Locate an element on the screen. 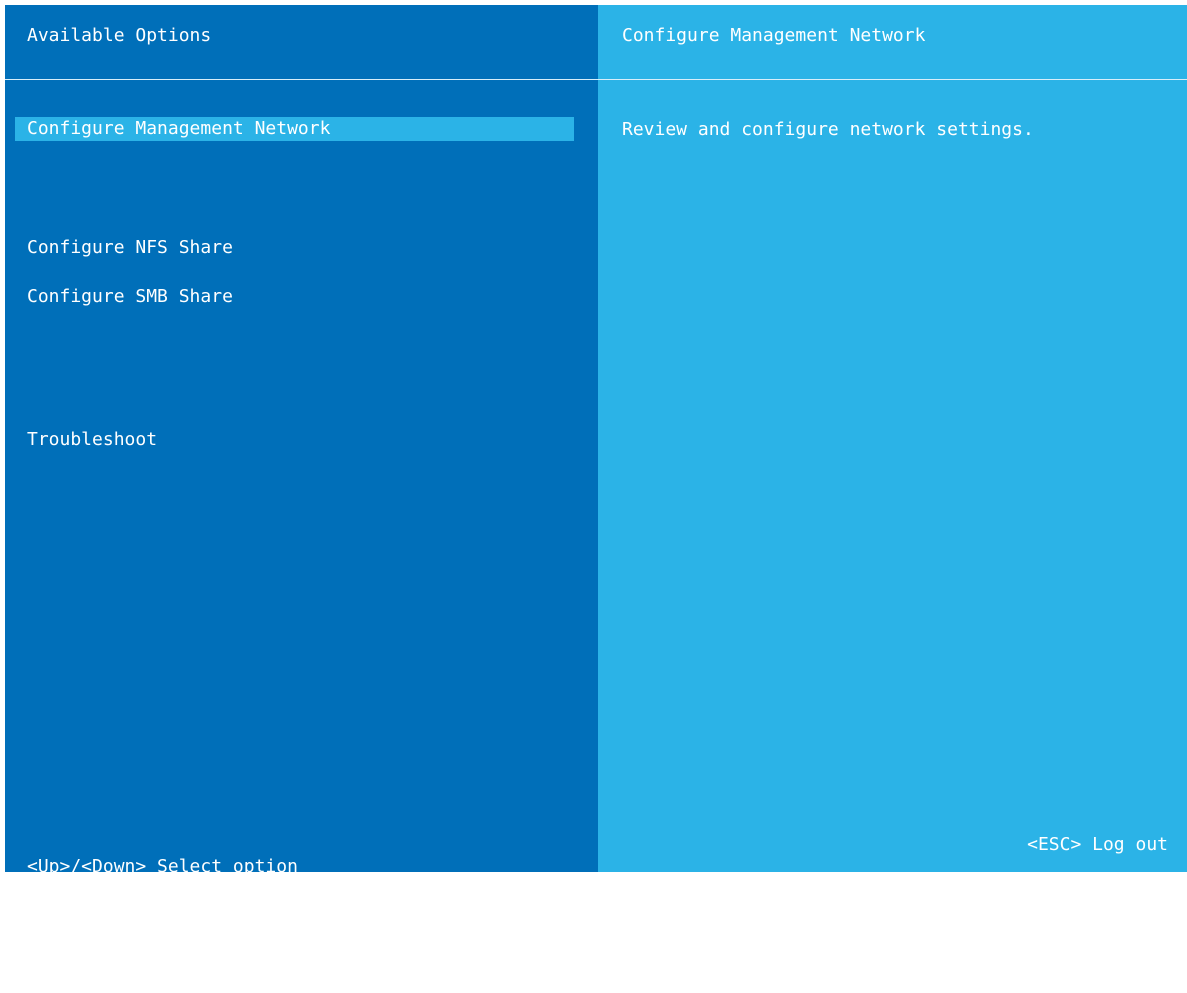 The width and height of the screenshot is (1187, 993). logout-hint: <ESC> Log out is located at coordinates (1097, 844).